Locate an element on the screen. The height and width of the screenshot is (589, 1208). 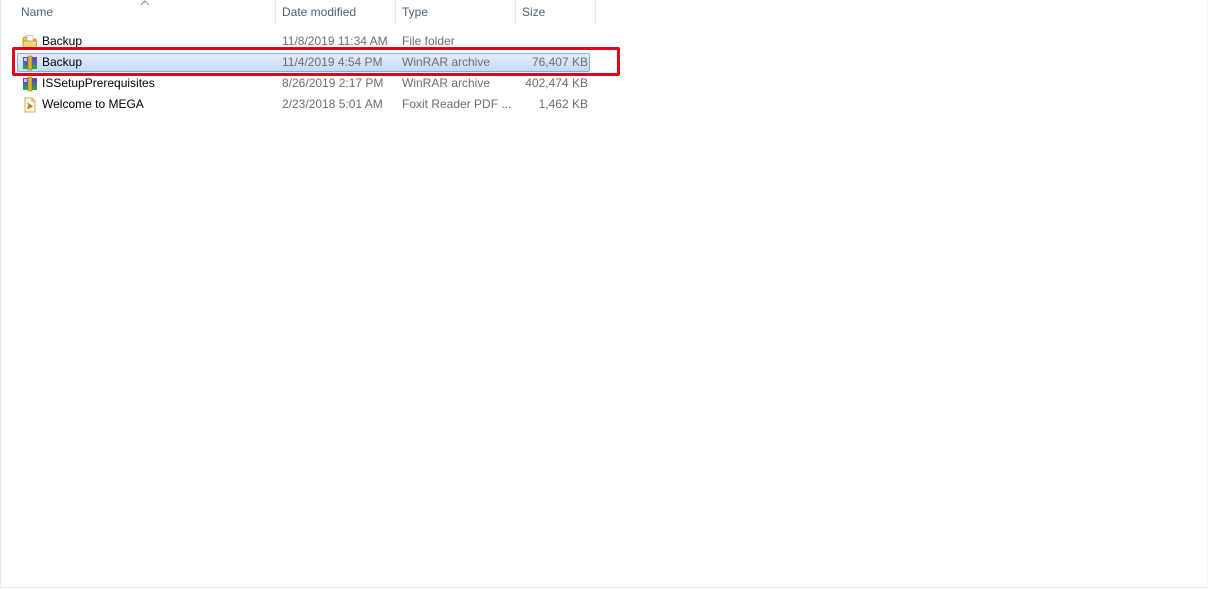
column-header-type: Type is located at coordinates (456, 12).